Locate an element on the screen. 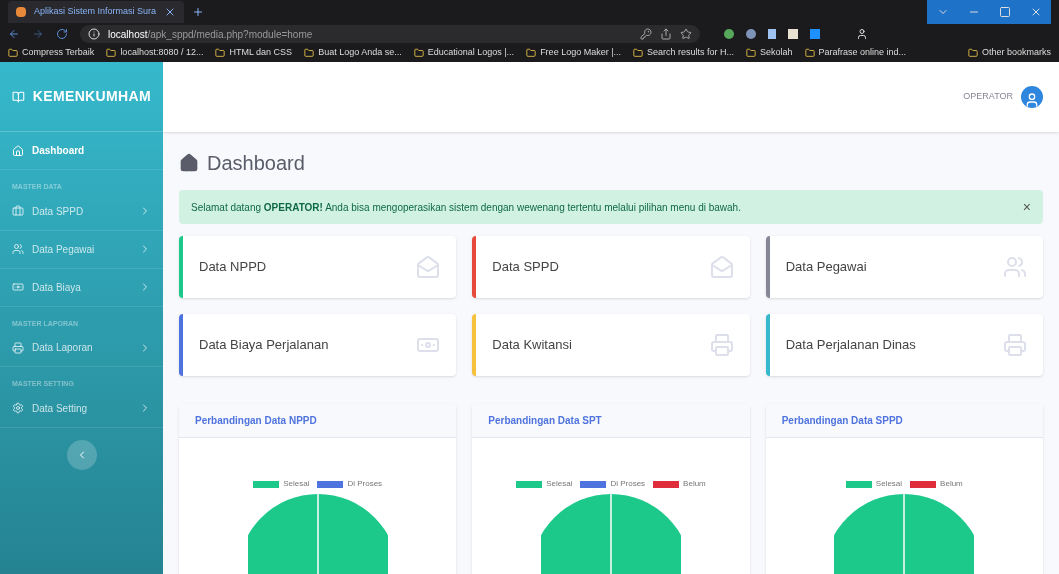 This screenshot has height=574, width=1059. page-title: Dashboard is located at coordinates (256, 163).